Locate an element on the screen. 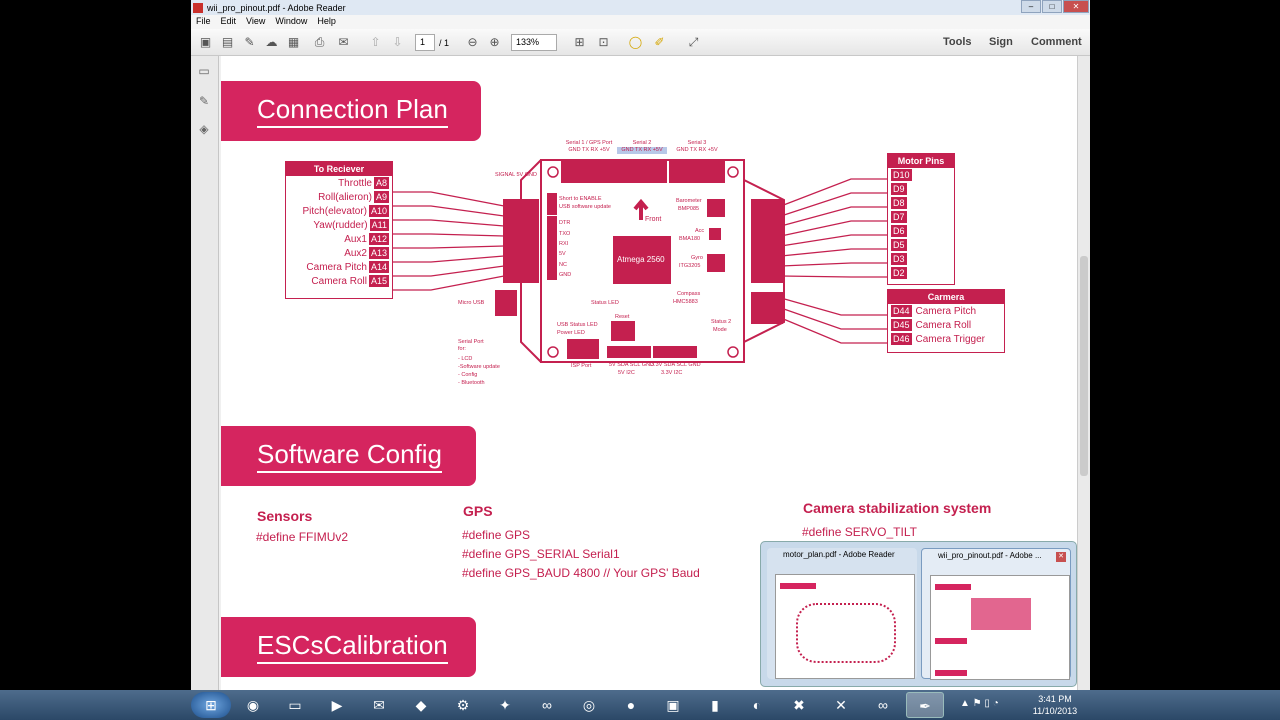 This screenshot has height=720, width=1280. motor-pin: D9 is located at coordinates (899, 189).